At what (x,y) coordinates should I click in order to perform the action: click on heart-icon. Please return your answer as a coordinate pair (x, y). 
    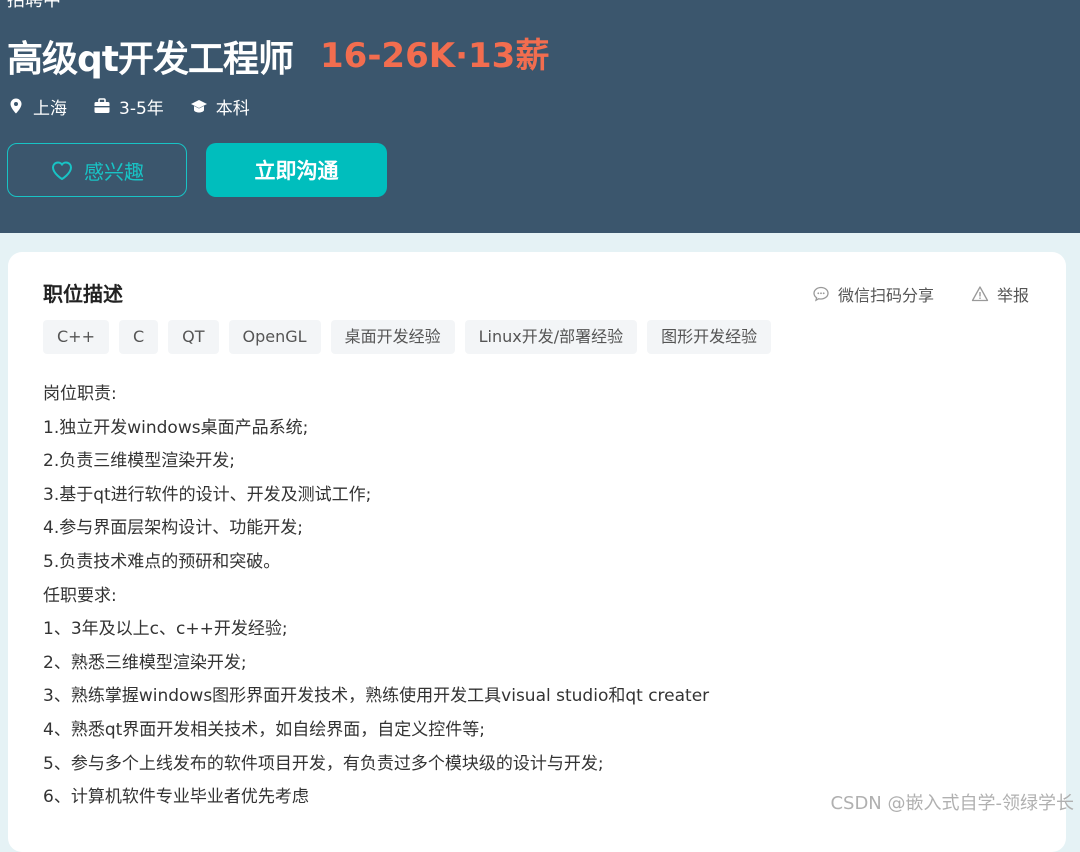
    Looking at the image, I should click on (62, 171).